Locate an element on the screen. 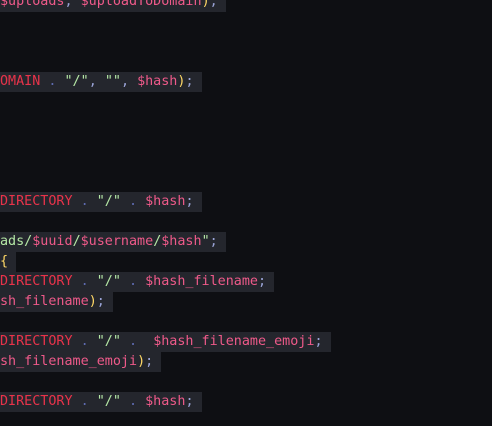  code-token-string: " is located at coordinates (205, 241).